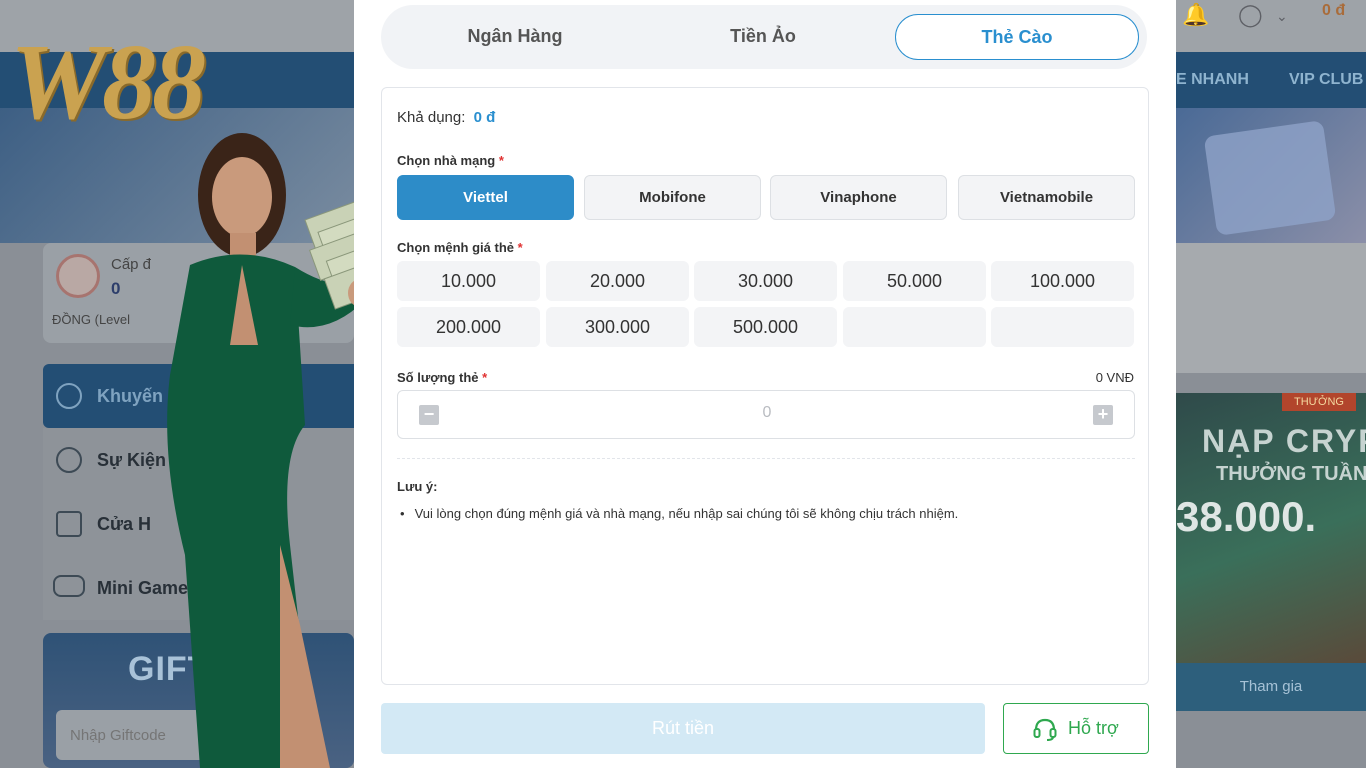 The width and height of the screenshot is (1366, 768). Describe the element at coordinates (438, 377) in the screenshot. I see `quantity-label: Số lượng thẻ` at that location.